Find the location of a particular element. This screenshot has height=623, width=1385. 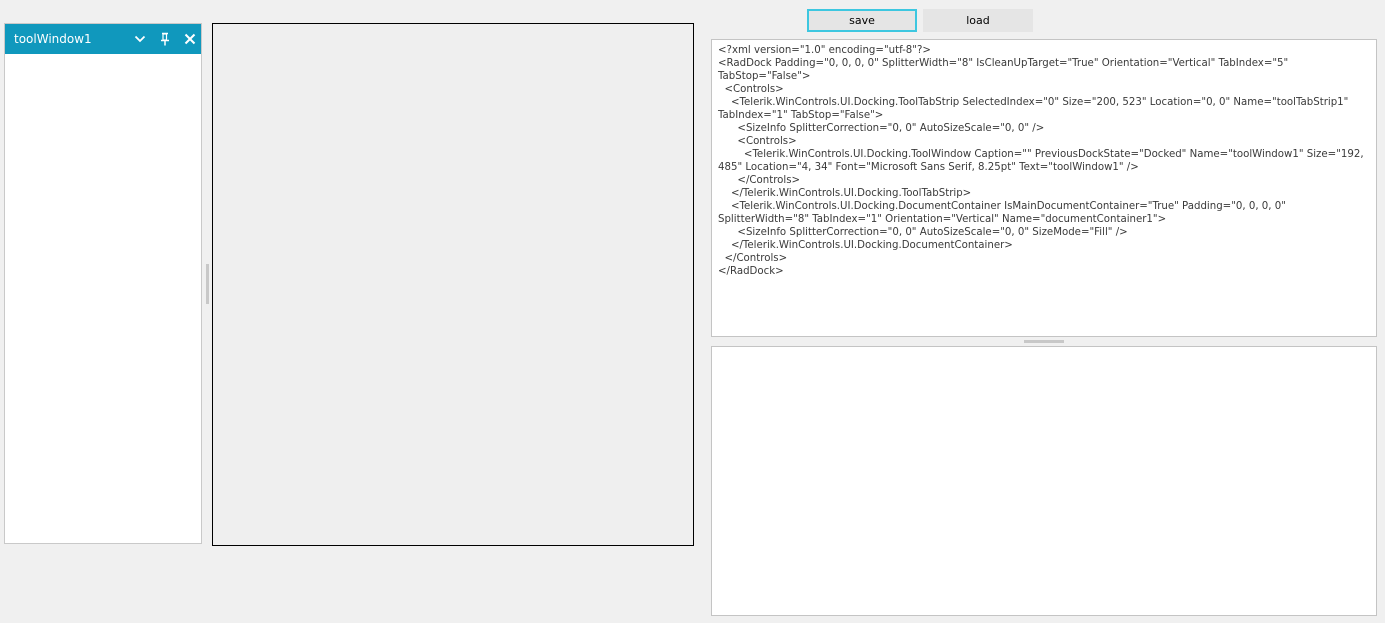

xml-line: TabIndex="1" TabStop="False"> is located at coordinates (801, 115).